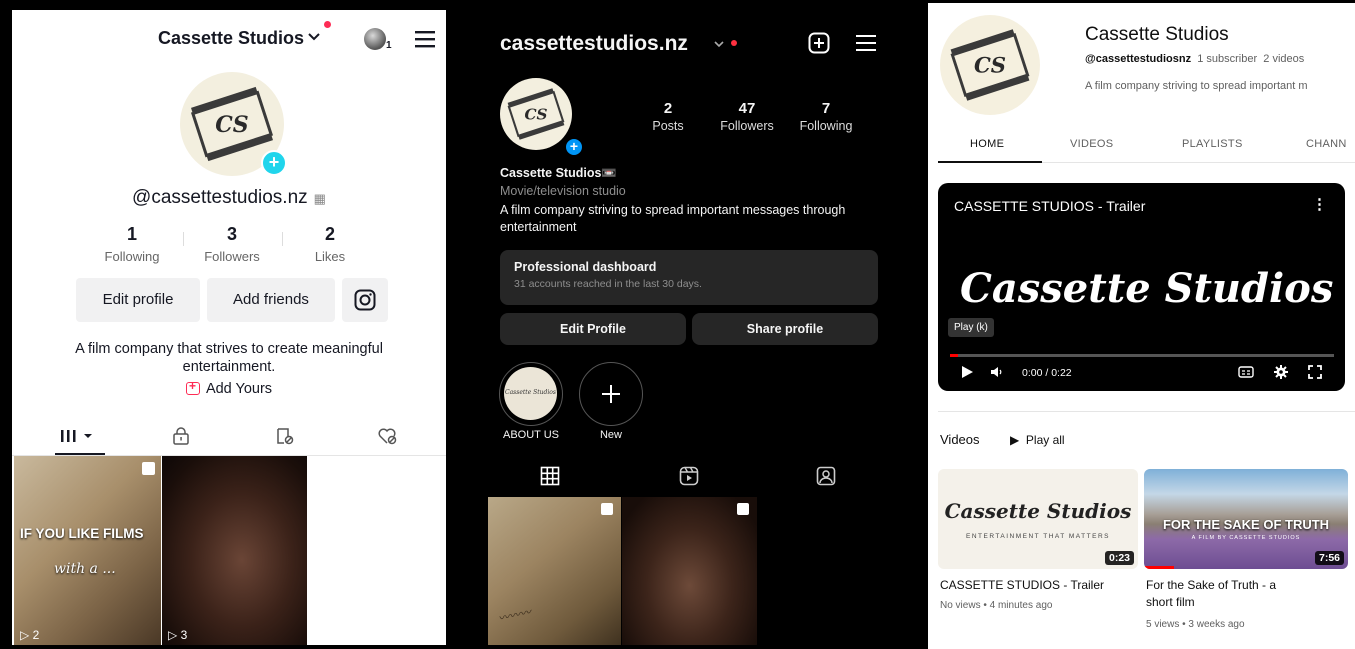 The height and width of the screenshot is (649, 1355). What do you see at coordinates (1037, 440) in the screenshot?
I see `play-all-button: ▶ Play all` at bounding box center [1037, 440].